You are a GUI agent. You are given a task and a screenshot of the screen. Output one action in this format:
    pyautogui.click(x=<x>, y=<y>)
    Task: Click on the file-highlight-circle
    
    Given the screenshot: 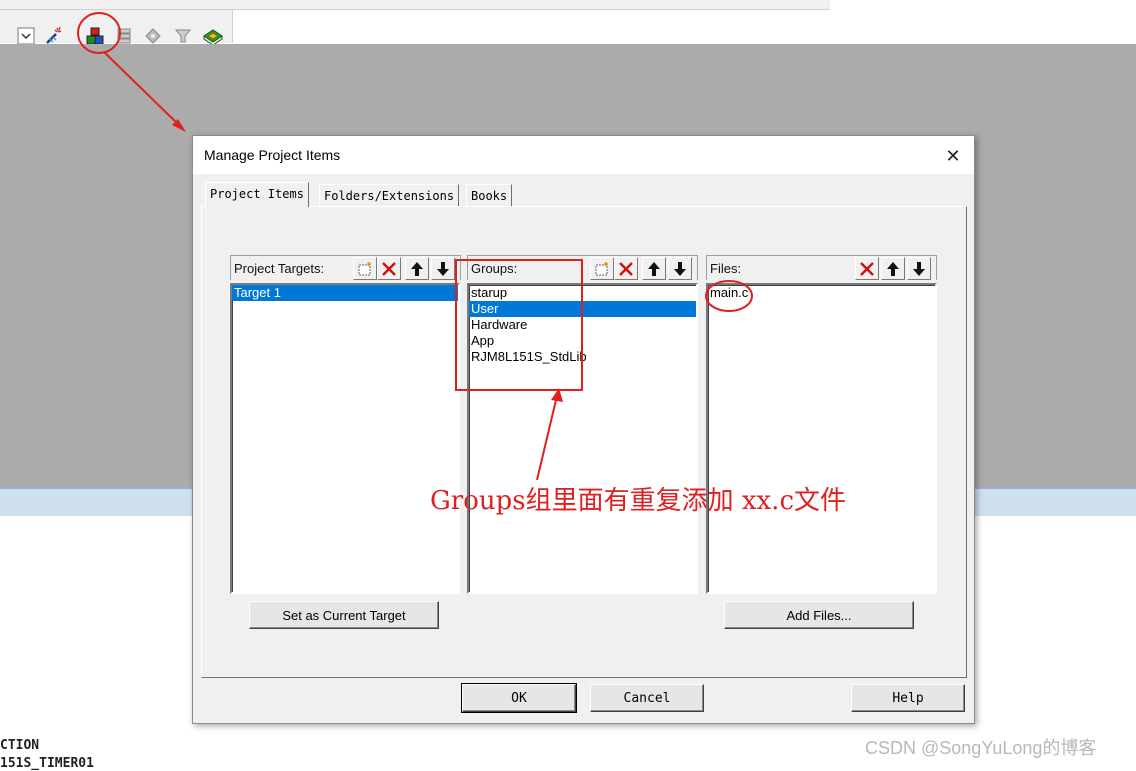 What is the action you would take?
    pyautogui.click(x=729, y=296)
    